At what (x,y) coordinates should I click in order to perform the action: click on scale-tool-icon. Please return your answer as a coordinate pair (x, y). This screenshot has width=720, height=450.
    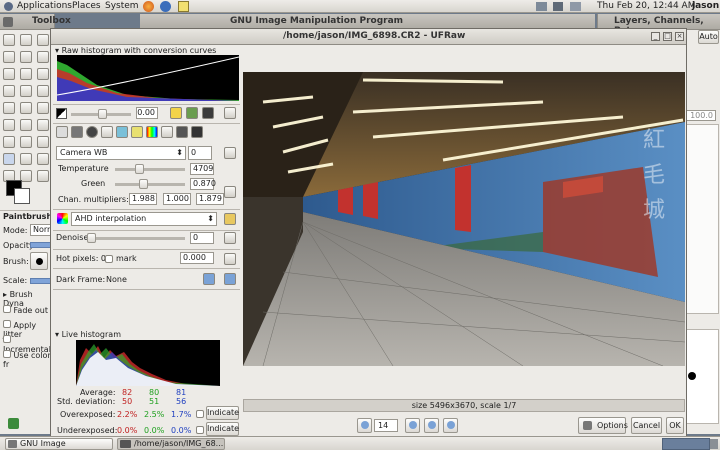
    Looking at the image, I should click on (26, 108).